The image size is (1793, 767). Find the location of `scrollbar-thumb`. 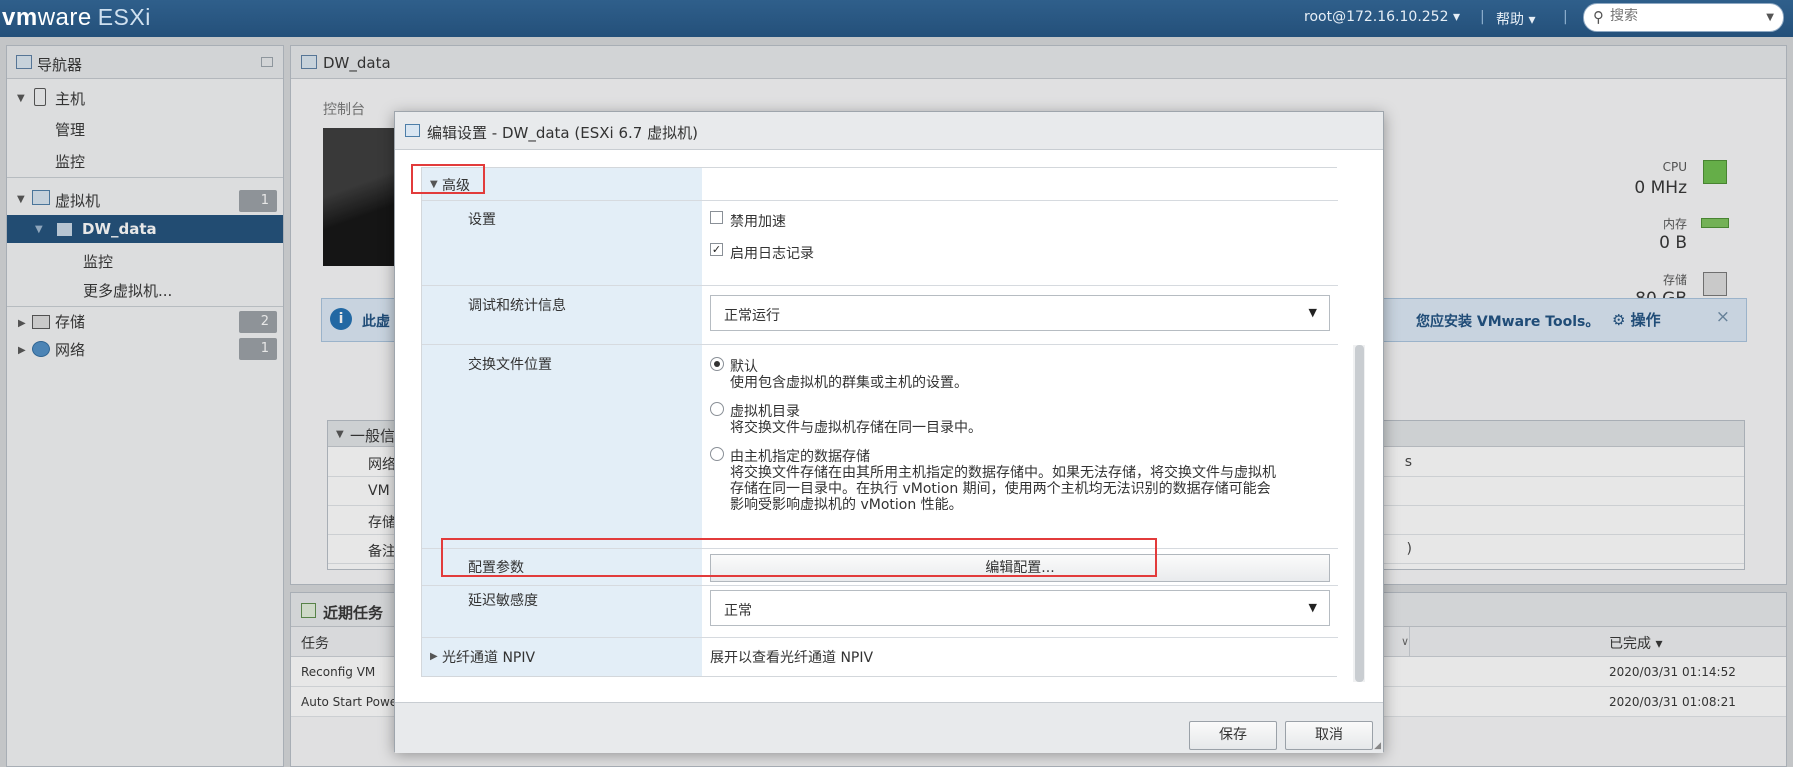

scrollbar-thumb is located at coordinates (1359, 513).